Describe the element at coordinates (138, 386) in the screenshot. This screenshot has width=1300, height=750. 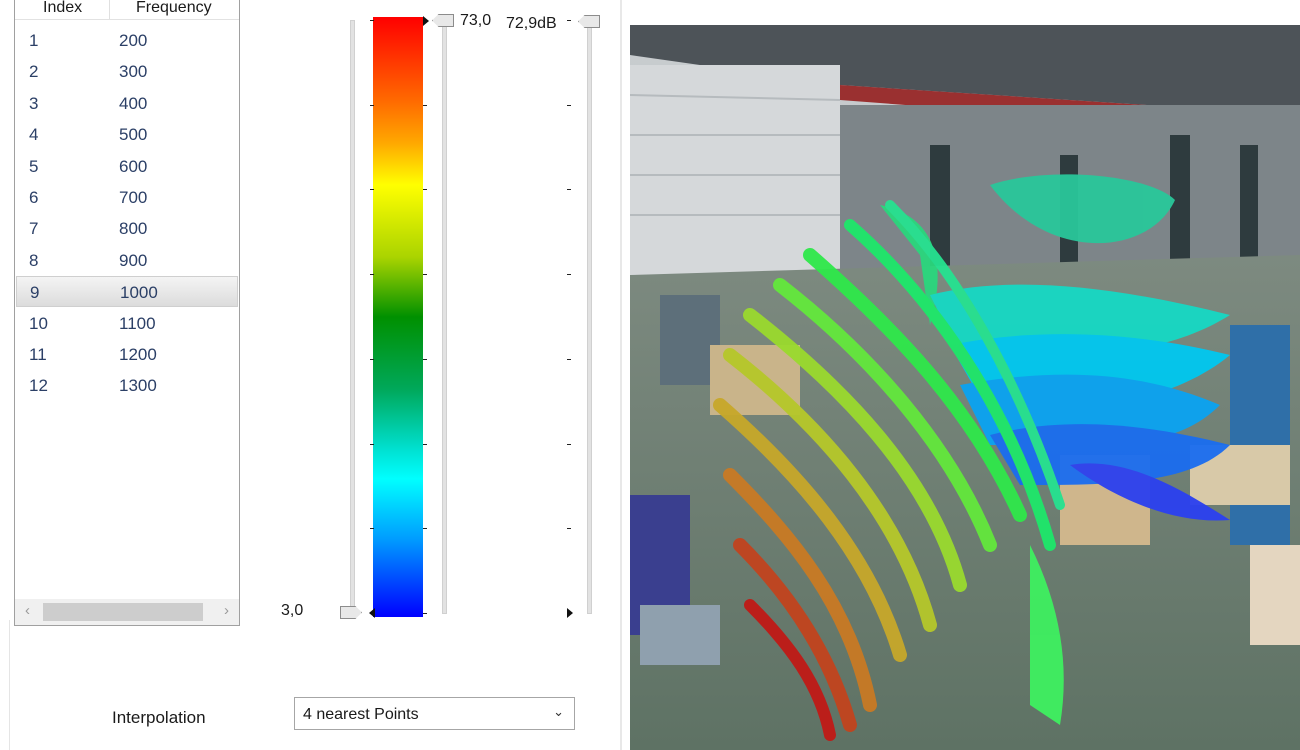
I see `cell-frequency: 1300` at that location.